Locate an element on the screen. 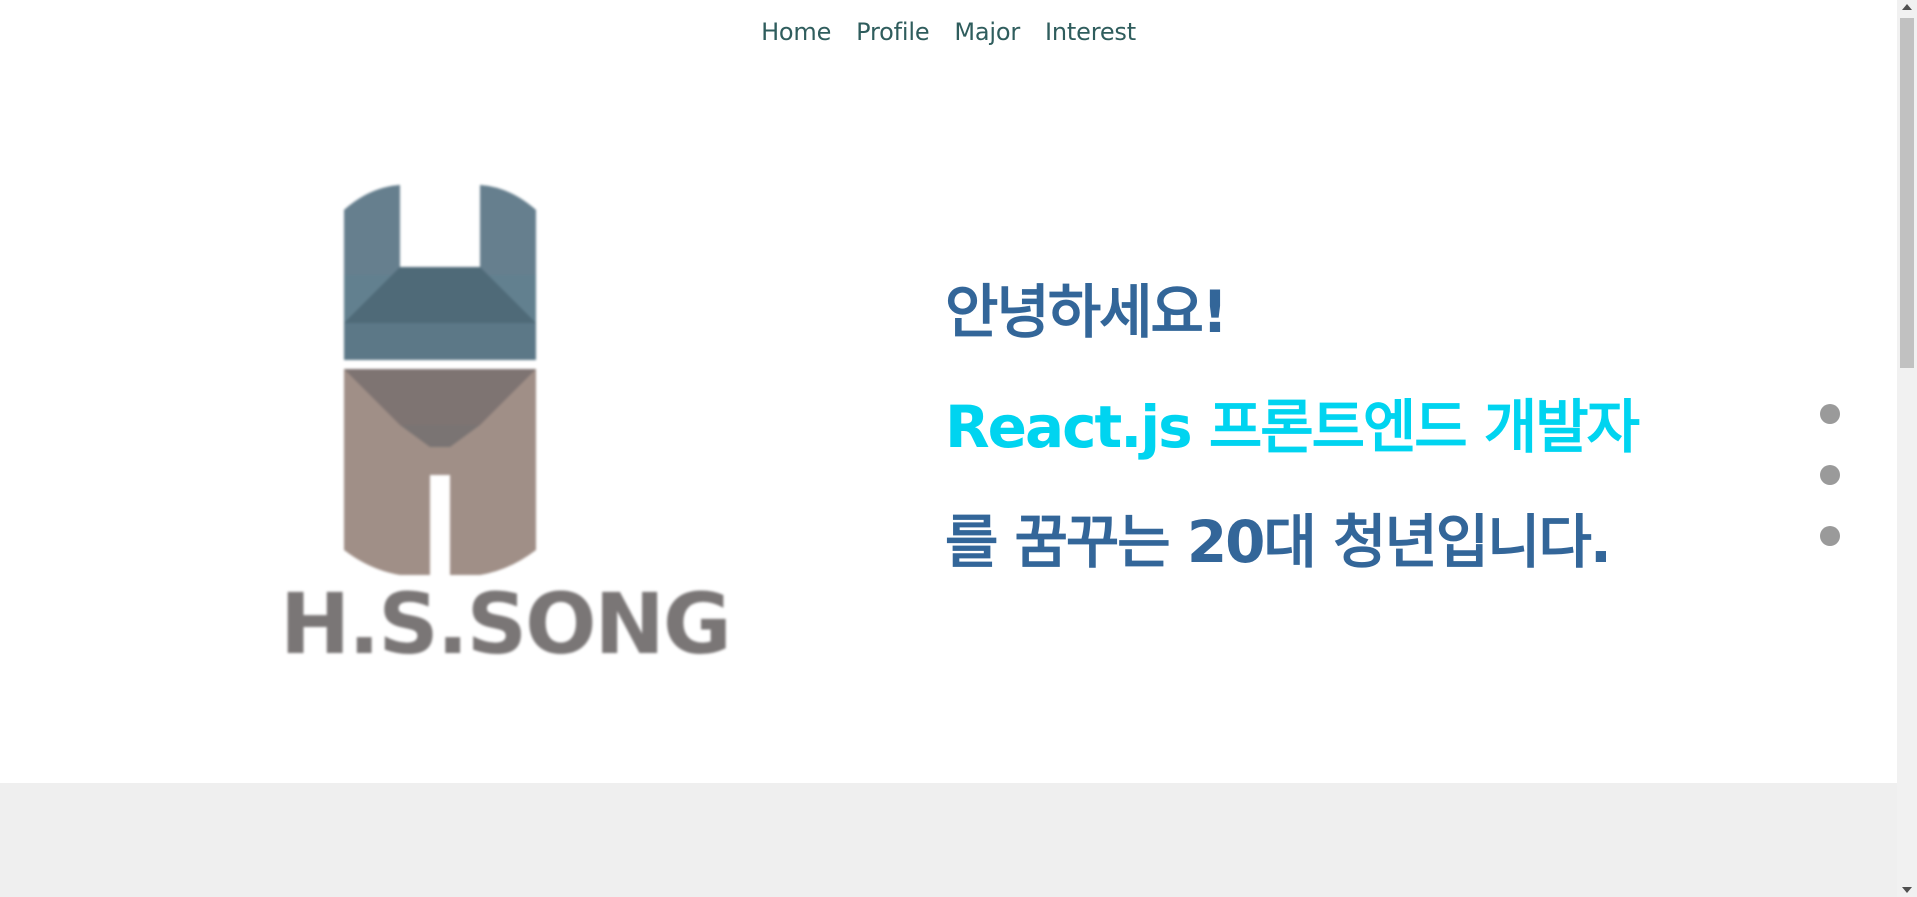  hero-dream: 를 꿈꾸는 20대 청년입니다. is located at coordinates (1278, 542).